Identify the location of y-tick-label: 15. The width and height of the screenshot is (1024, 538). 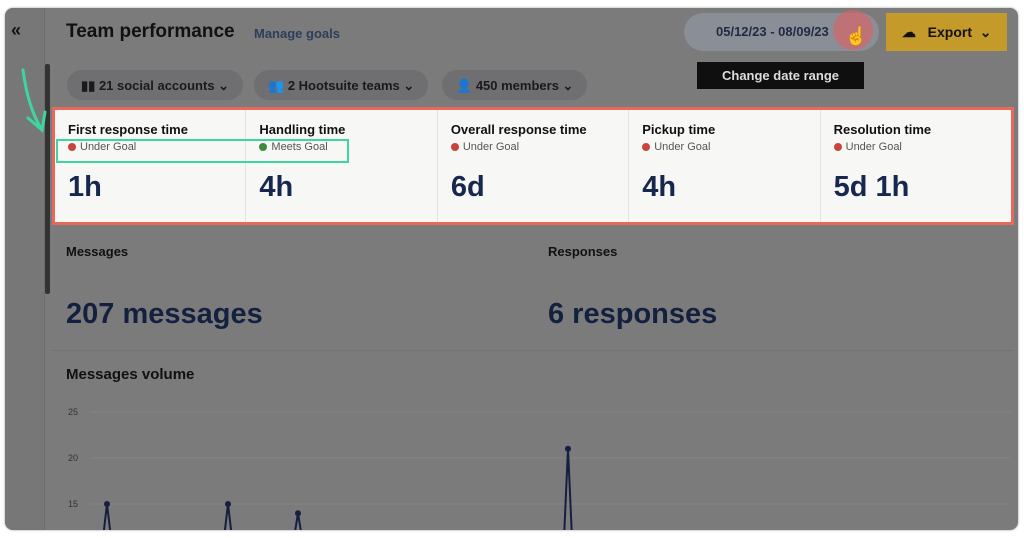
(73, 504).